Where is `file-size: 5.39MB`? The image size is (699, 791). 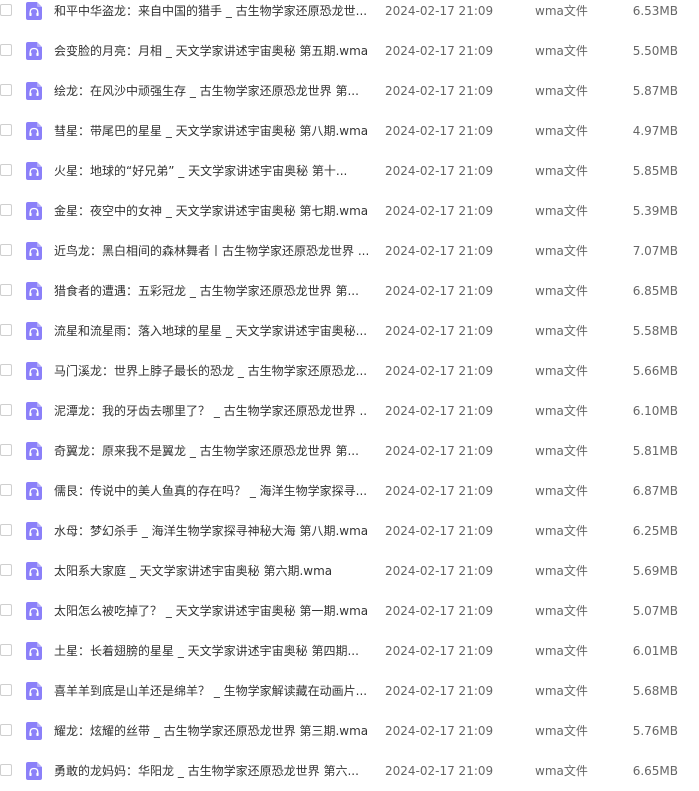
file-size: 5.39MB is located at coordinates (655, 211).